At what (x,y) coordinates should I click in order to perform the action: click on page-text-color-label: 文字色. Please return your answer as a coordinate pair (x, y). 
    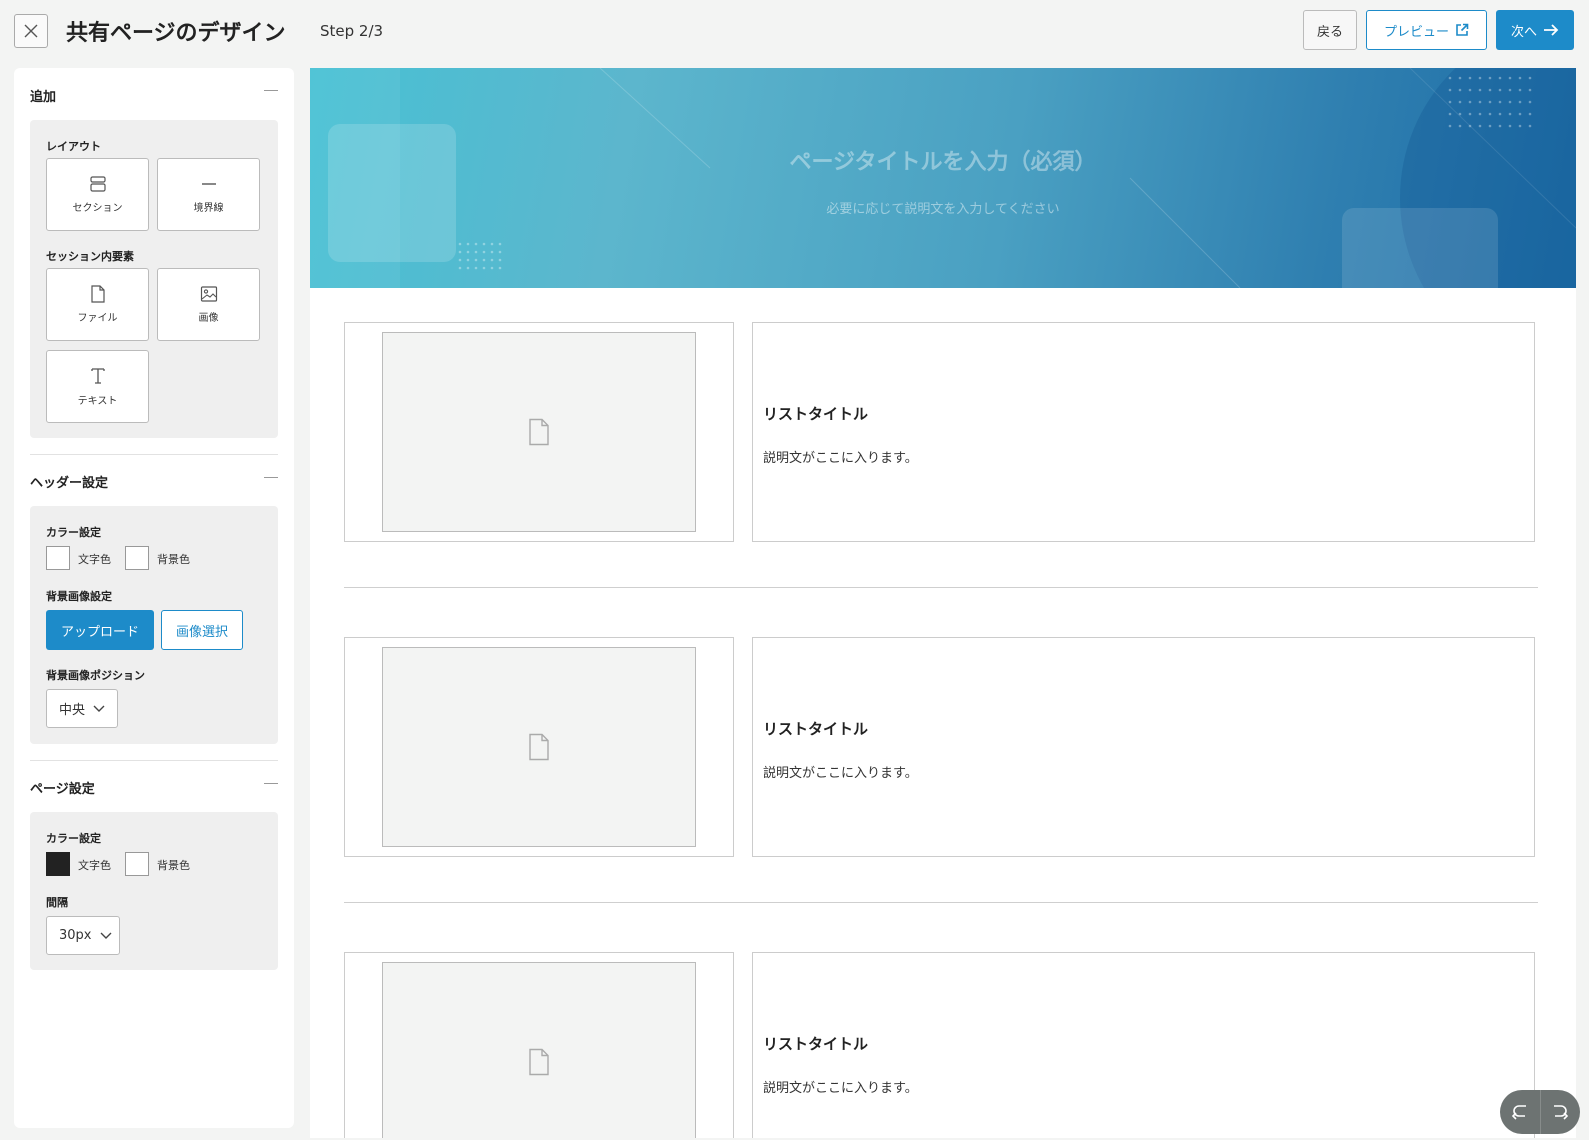
    Looking at the image, I should click on (94, 865).